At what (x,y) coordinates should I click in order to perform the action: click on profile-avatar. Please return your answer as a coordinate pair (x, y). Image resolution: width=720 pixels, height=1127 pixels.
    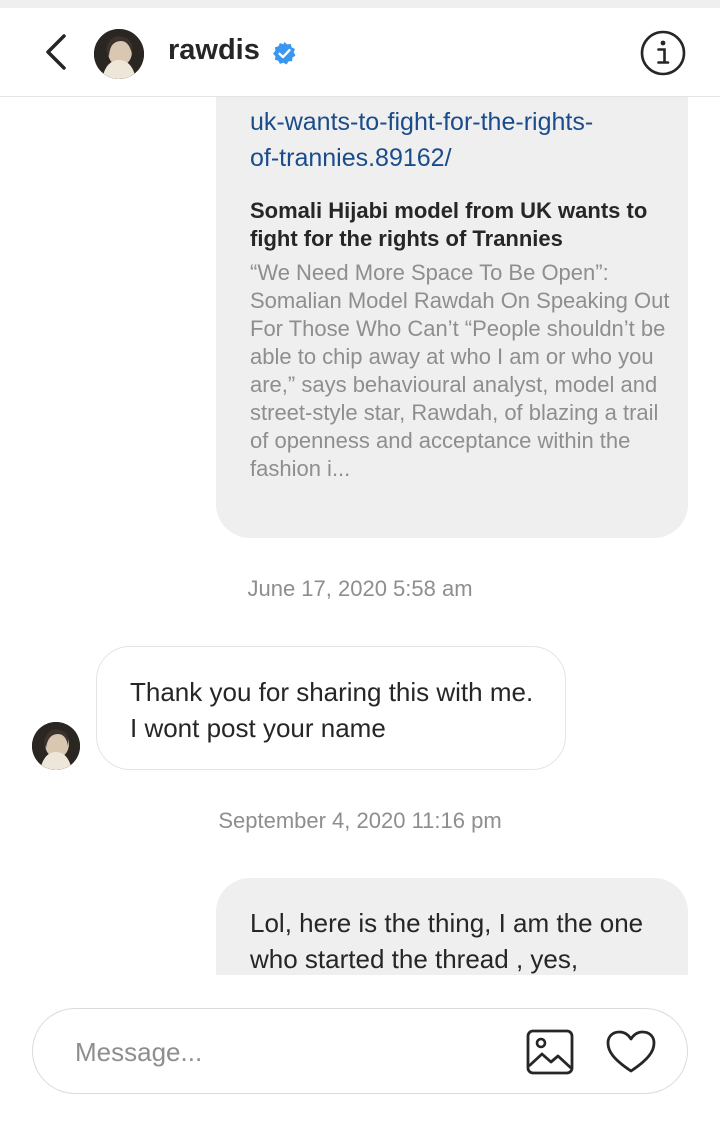
    Looking at the image, I should click on (119, 54).